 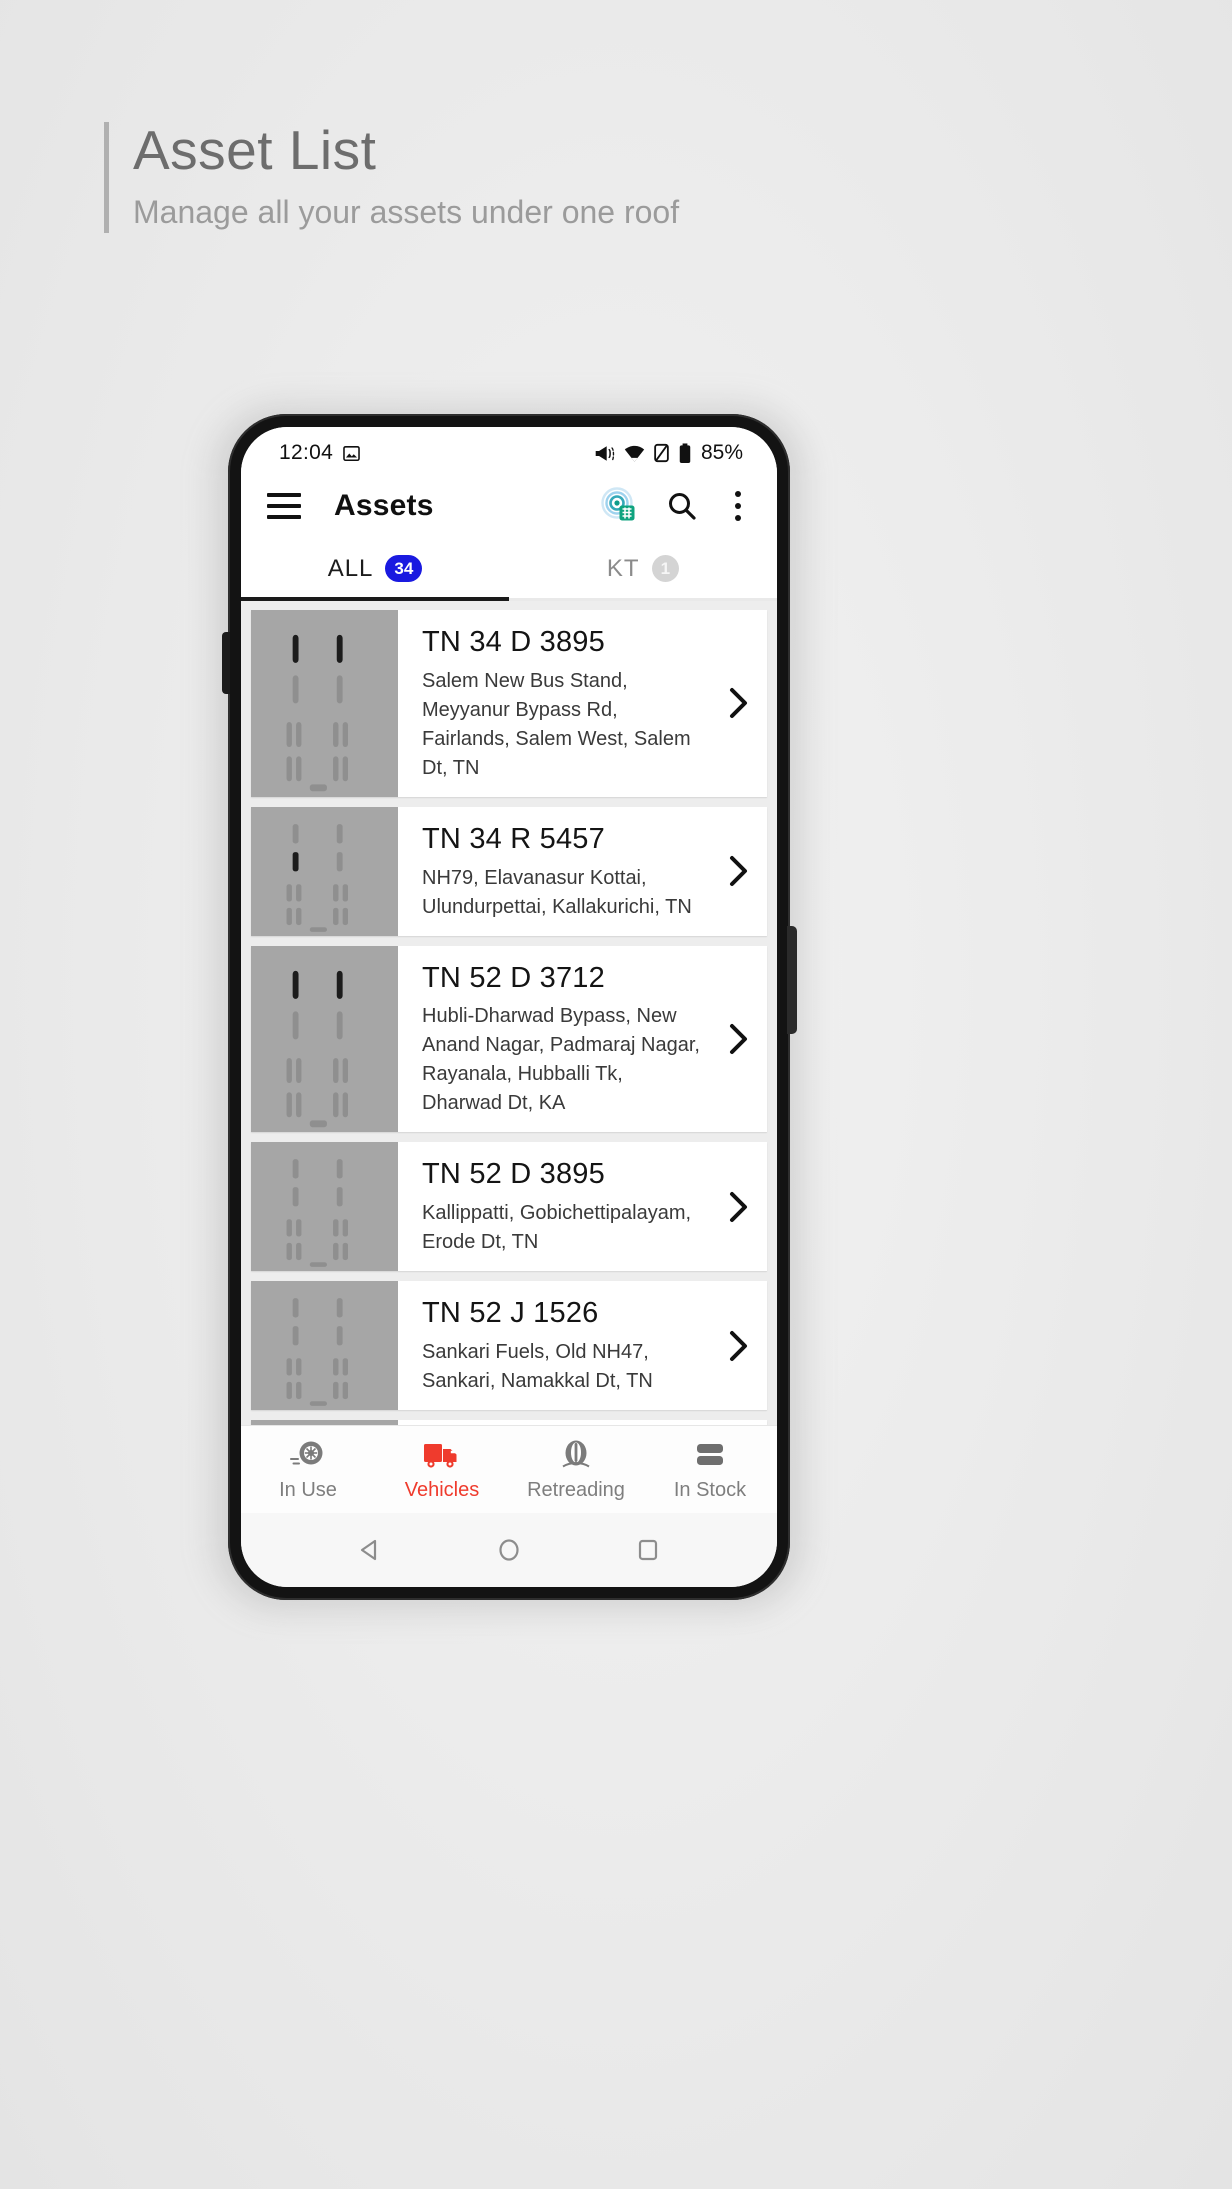 What do you see at coordinates (442, 1455) in the screenshot?
I see `truck-icon` at bounding box center [442, 1455].